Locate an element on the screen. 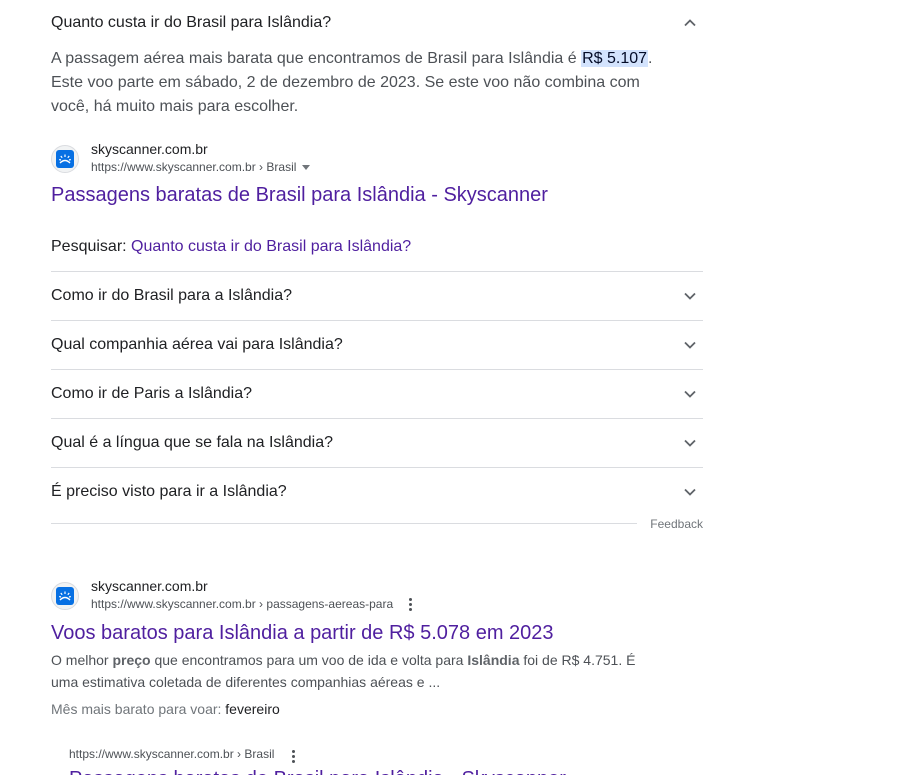 The width and height of the screenshot is (897, 775). snippet-bold: preço is located at coordinates (131, 660).